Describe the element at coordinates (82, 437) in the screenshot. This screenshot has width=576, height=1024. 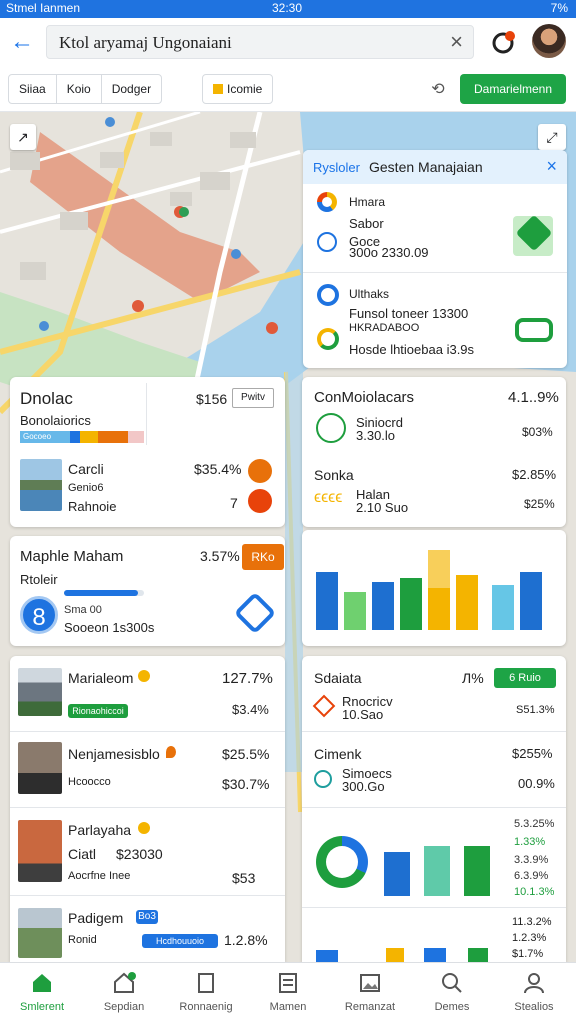
I see `segment-bar: Gocoeo` at that location.